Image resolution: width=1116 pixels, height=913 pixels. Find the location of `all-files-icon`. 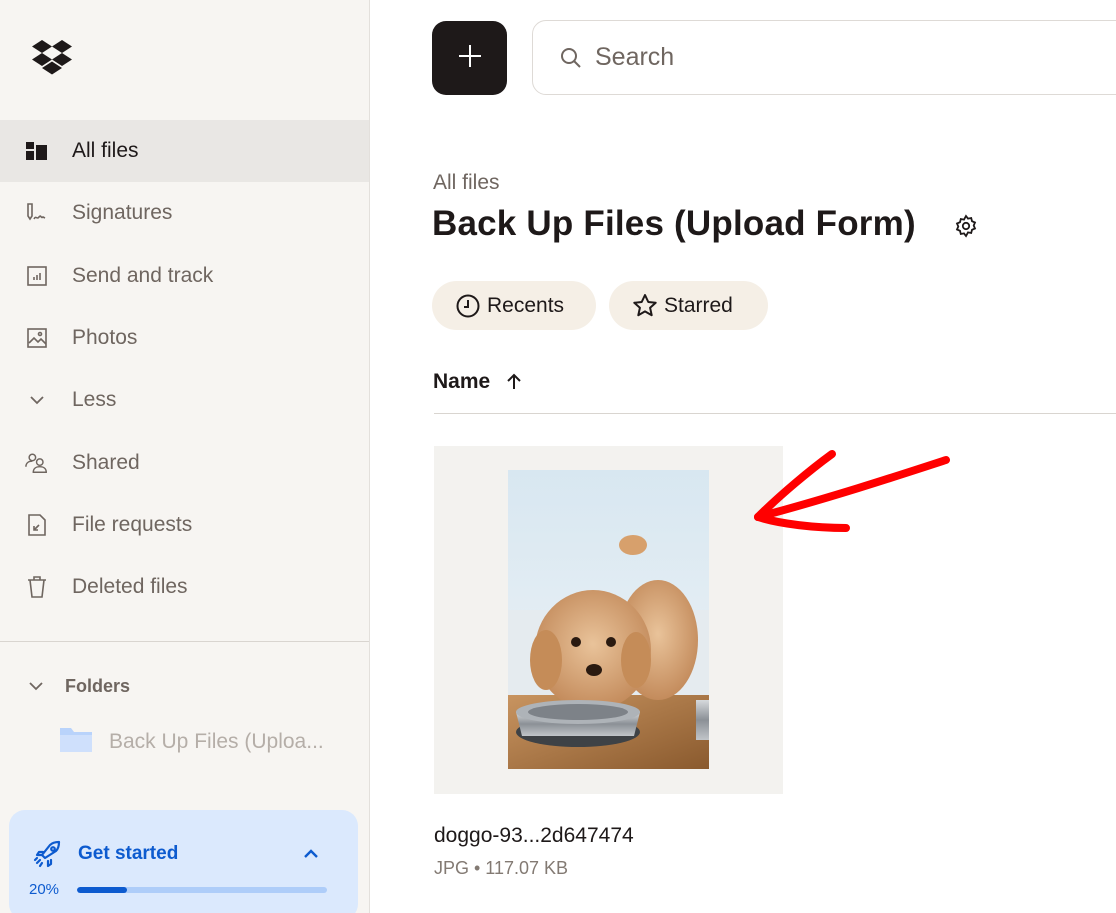

all-files-icon is located at coordinates (37, 151).